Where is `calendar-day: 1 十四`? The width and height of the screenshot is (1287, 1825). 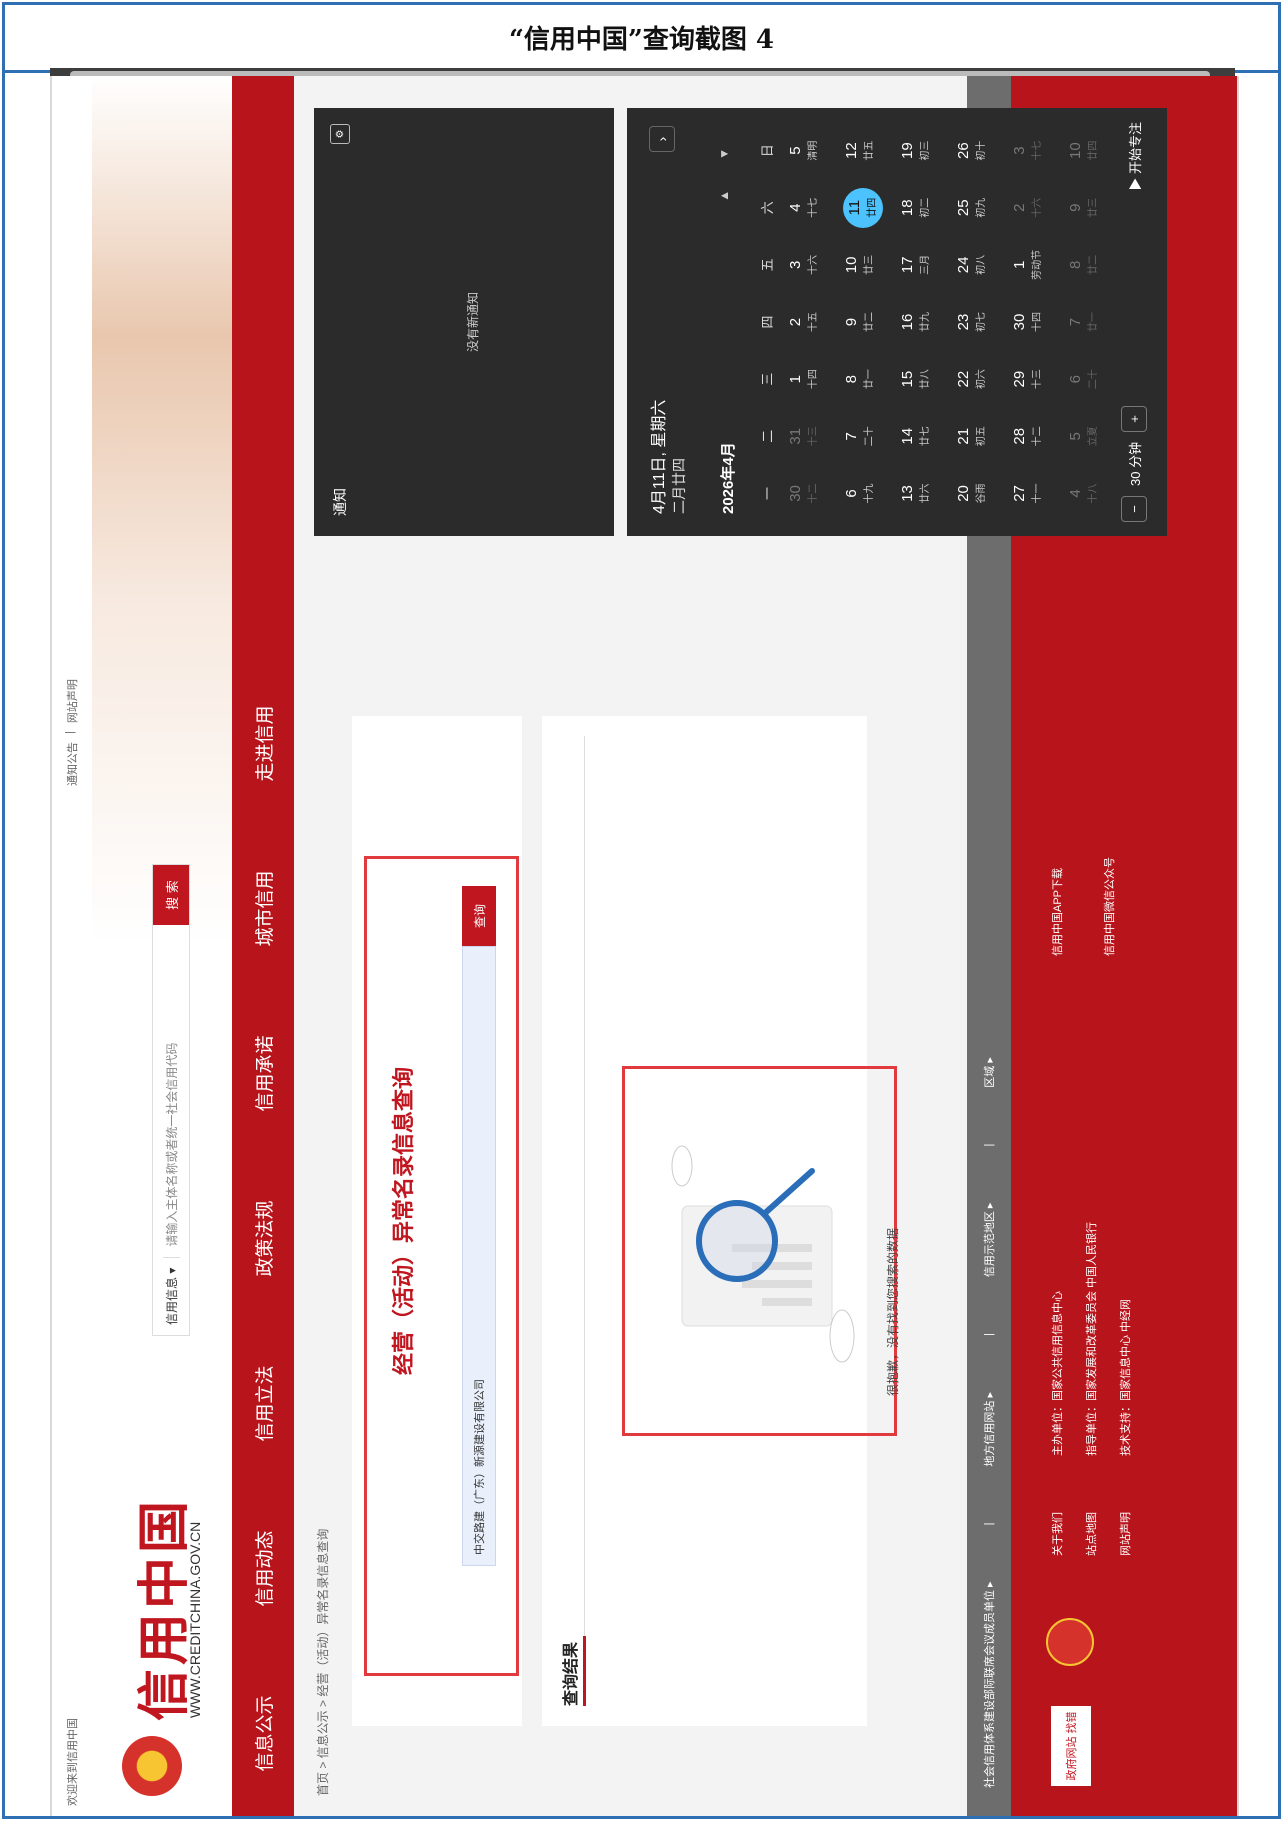
calendar-day: 1 十四 is located at coordinates (812, 379).